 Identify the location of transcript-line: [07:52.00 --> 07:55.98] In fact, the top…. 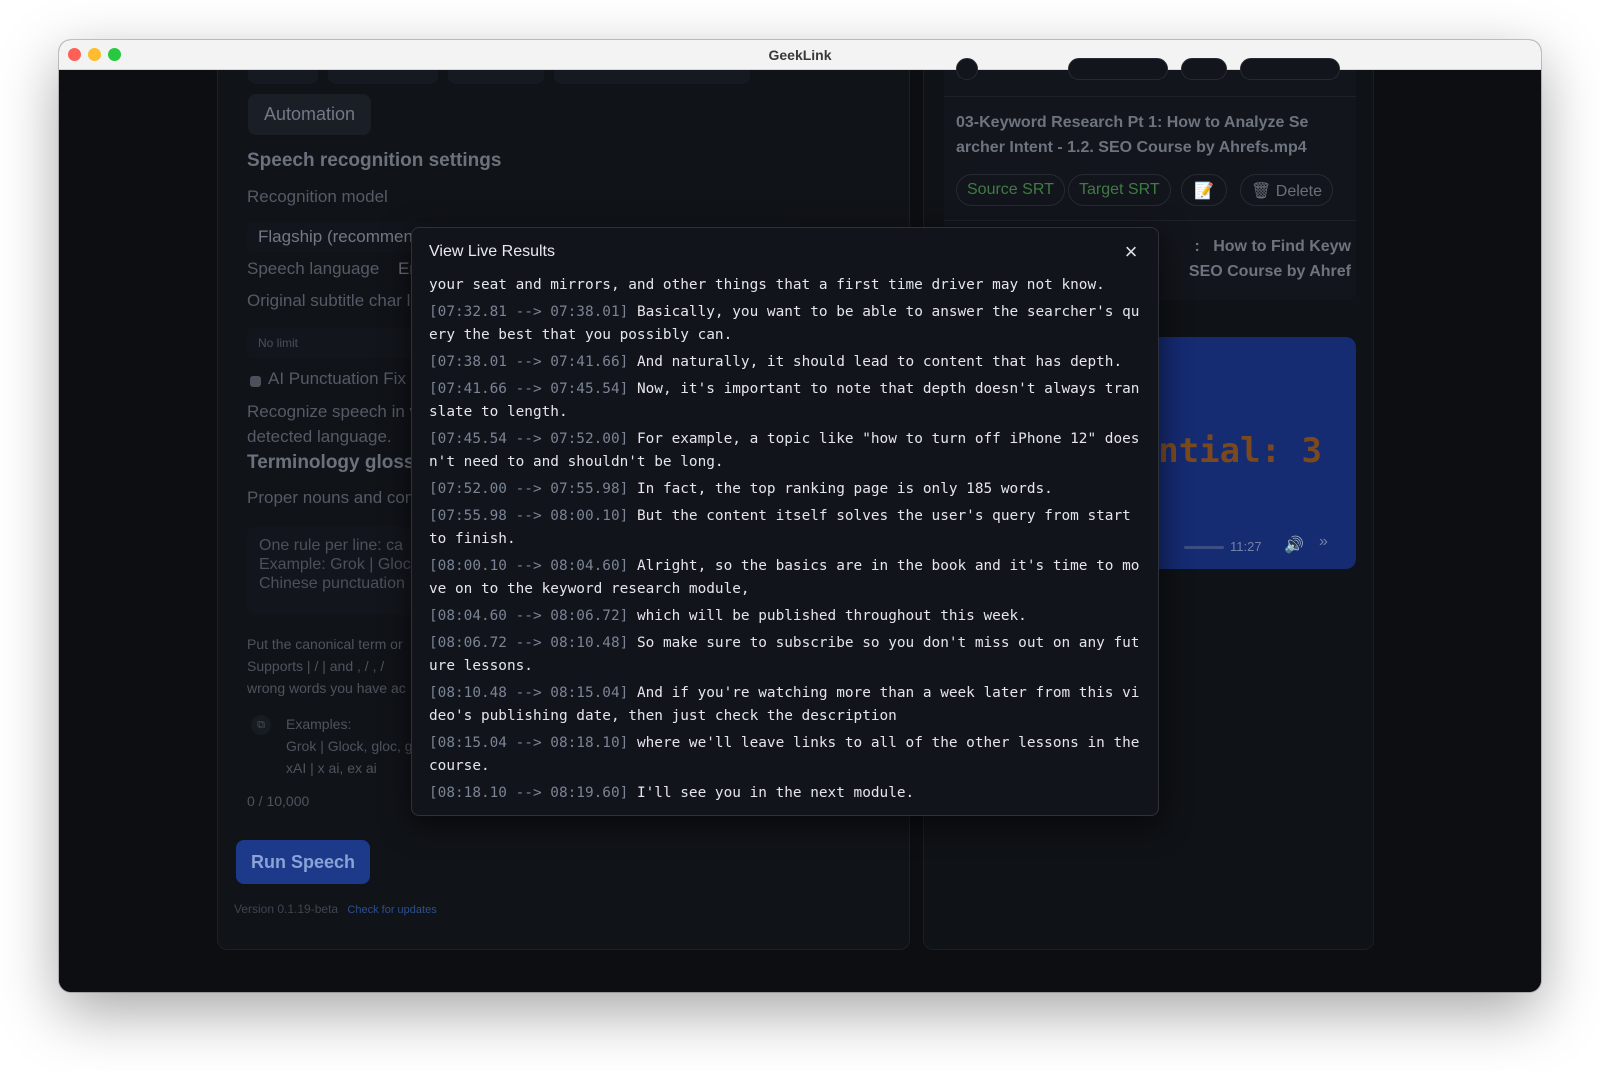
(787, 489).